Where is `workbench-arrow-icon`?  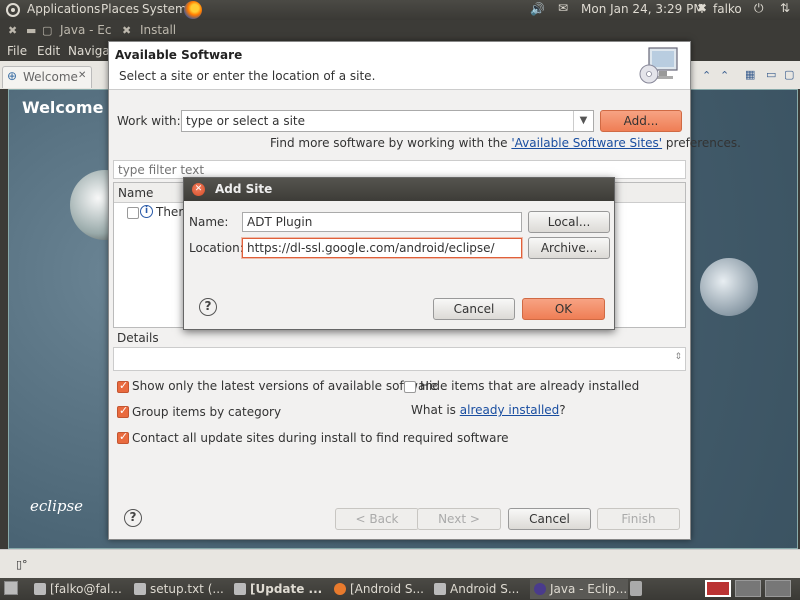 workbench-arrow-icon is located at coordinates (729, 287).